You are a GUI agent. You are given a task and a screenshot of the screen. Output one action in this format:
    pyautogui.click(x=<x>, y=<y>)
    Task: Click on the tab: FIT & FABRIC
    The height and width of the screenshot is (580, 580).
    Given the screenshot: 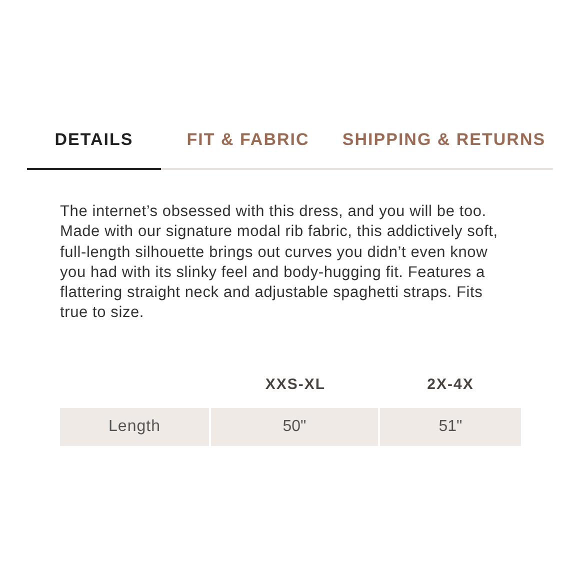 What is the action you would take?
    pyautogui.click(x=248, y=141)
    